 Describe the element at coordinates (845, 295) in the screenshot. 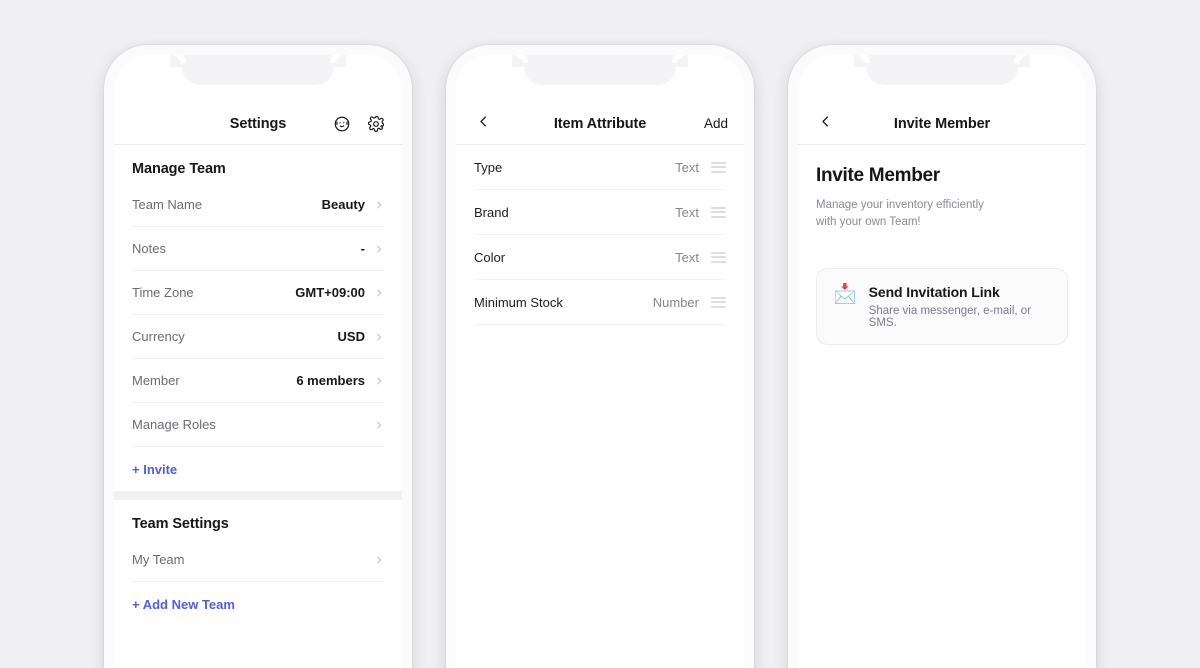

I see `incoming-envelope-emoji: 📩` at that location.